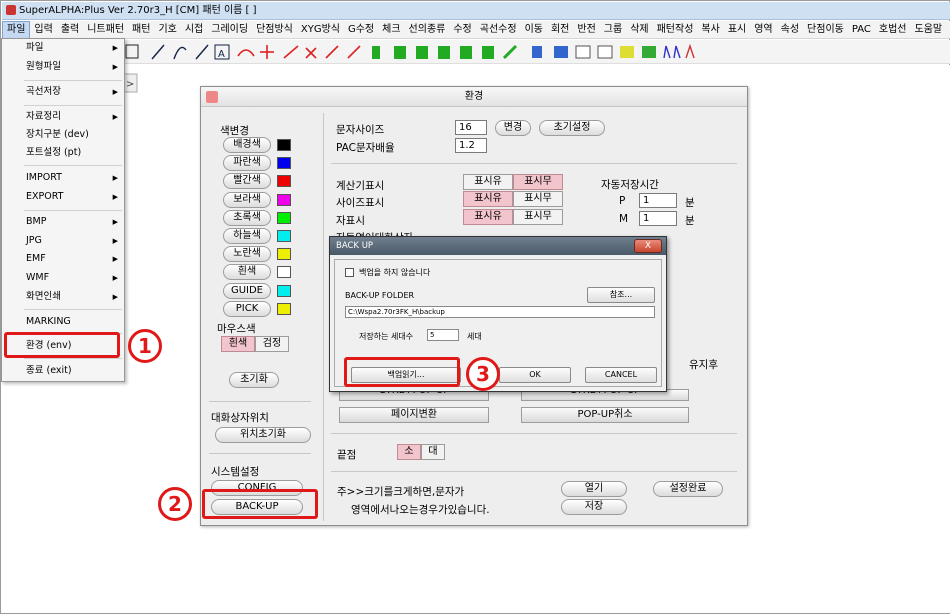 The width and height of the screenshot is (950, 614). What do you see at coordinates (63, 222) in the screenshot?
I see `menu-item-bmp: BMP ▶` at bounding box center [63, 222].